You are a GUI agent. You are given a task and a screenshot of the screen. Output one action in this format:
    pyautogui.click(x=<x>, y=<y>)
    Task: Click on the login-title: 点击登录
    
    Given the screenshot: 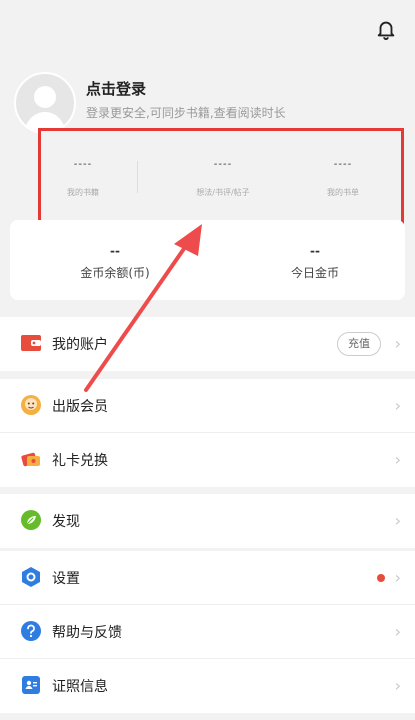 What is the action you would take?
    pyautogui.click(x=116, y=88)
    